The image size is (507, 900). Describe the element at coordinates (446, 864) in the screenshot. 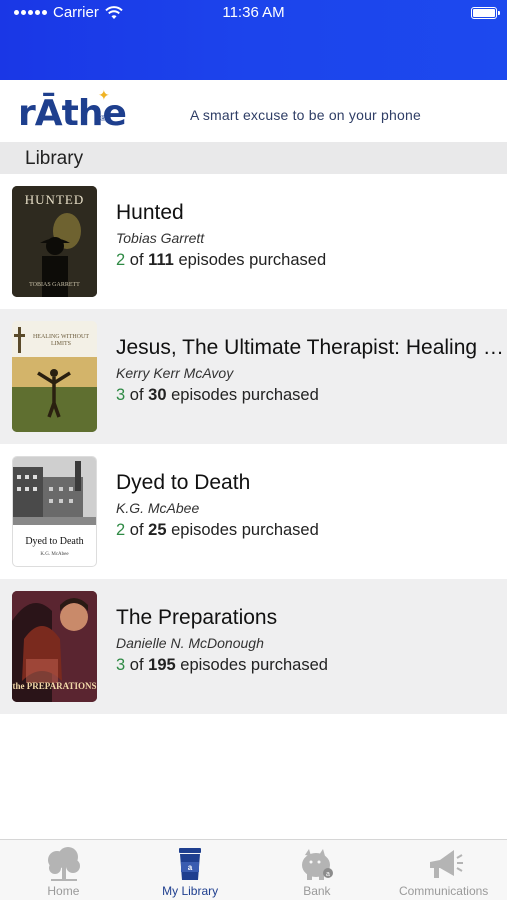

I see `megaphone-icon` at that location.